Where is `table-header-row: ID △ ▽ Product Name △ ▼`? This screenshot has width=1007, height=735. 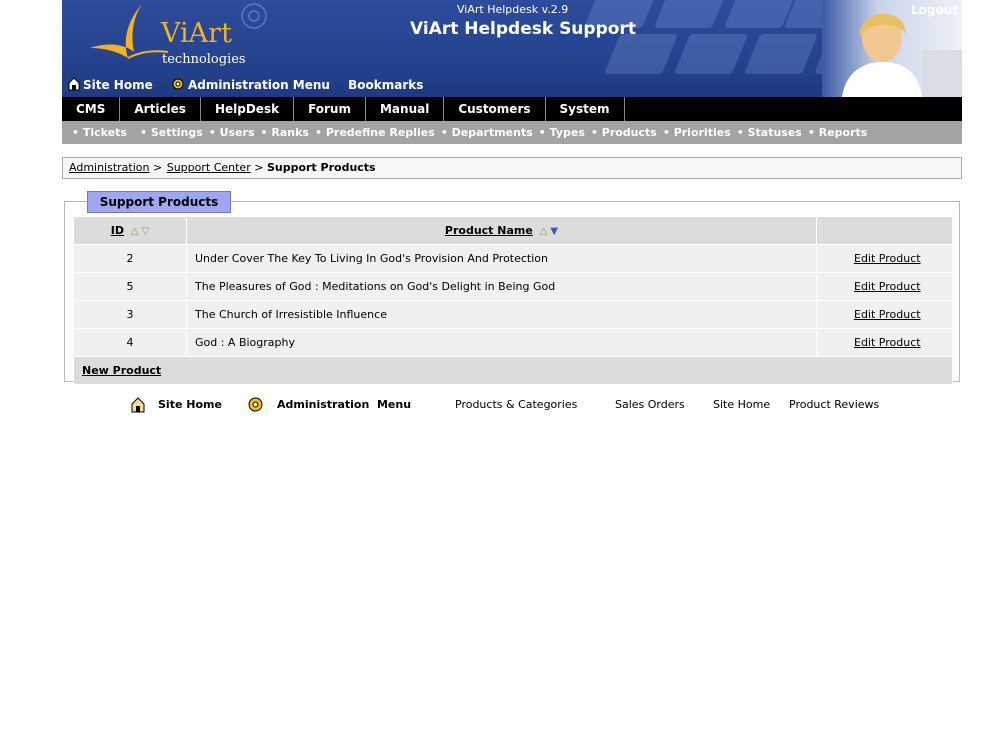 table-header-row: ID △ ▽ Product Name △ ▼ is located at coordinates (513, 230).